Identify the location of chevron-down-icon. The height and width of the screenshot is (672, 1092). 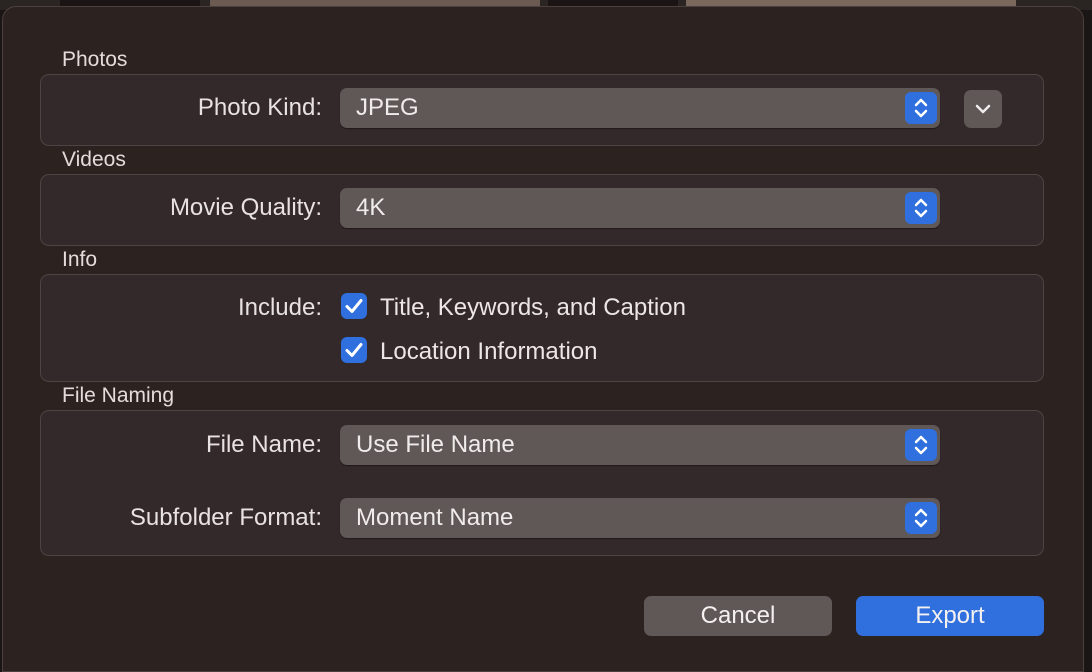
(983, 109).